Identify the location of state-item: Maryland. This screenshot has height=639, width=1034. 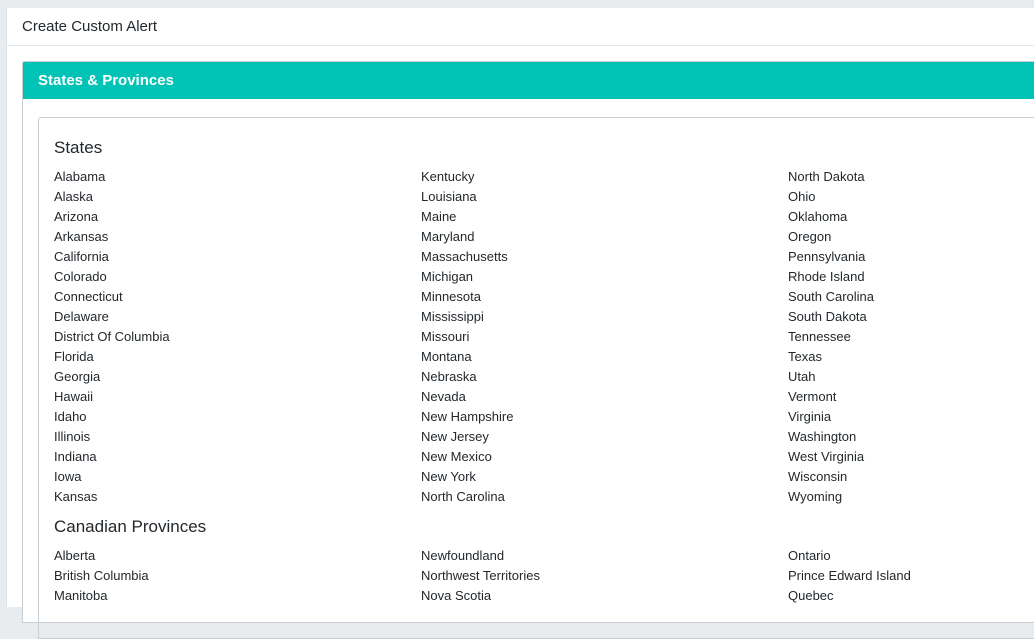
(604, 237).